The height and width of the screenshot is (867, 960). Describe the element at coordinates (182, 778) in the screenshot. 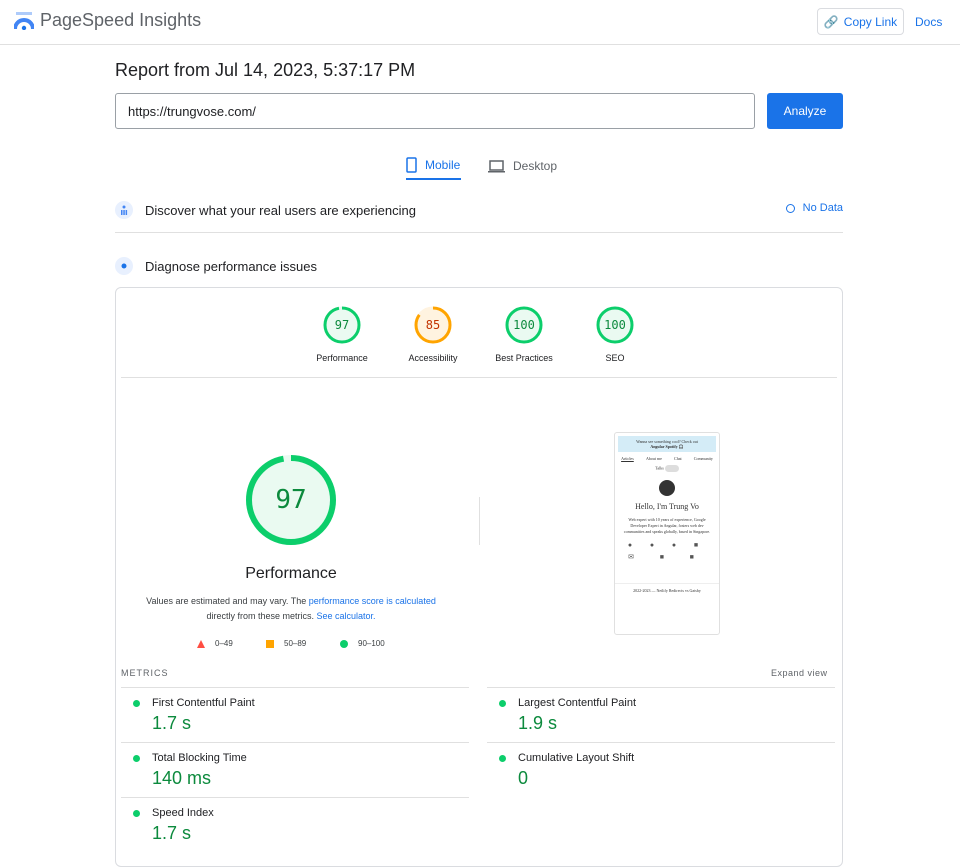

I see `metric-value: 140 ms` at that location.